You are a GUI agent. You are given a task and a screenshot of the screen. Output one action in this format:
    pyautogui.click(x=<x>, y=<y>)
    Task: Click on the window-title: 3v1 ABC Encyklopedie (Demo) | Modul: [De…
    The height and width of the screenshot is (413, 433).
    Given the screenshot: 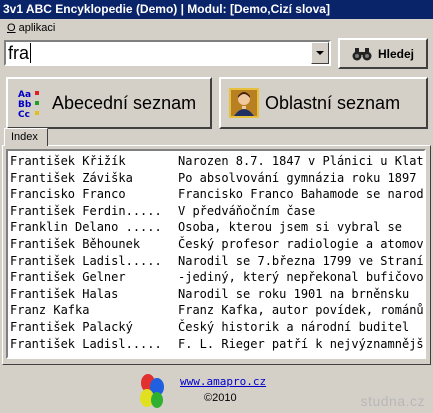 What is the action you would take?
    pyautogui.click(x=216, y=9)
    